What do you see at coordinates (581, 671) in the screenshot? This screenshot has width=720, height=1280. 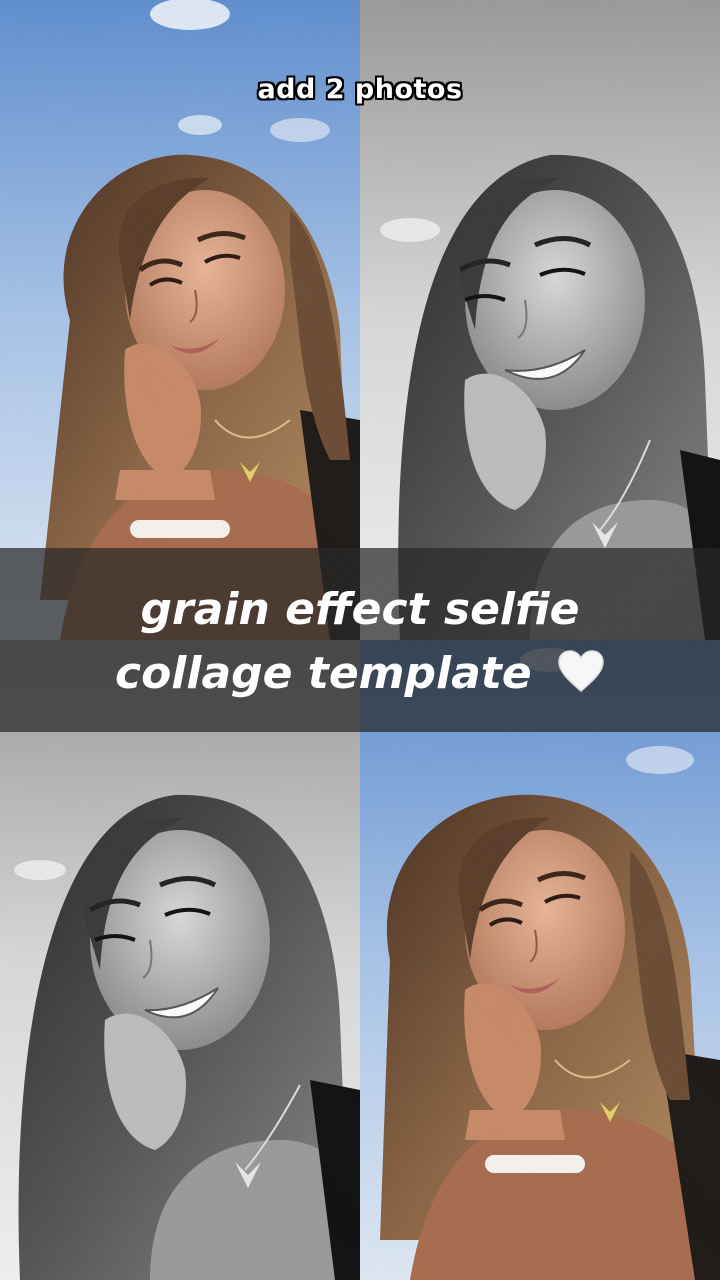 I see `white-heart-icon` at bounding box center [581, 671].